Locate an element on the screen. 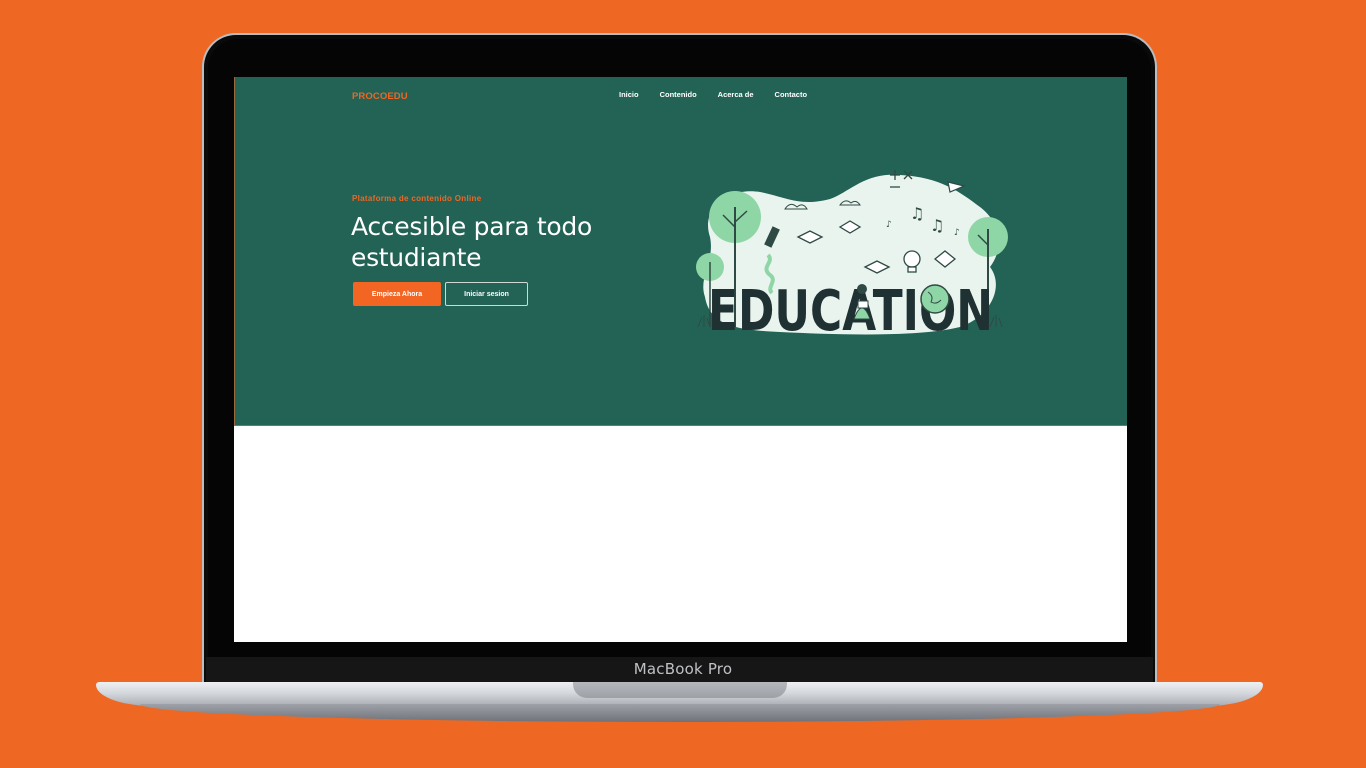 This screenshot has height=768, width=1366. nav-item-contacto: Contacto is located at coordinates (791, 94).